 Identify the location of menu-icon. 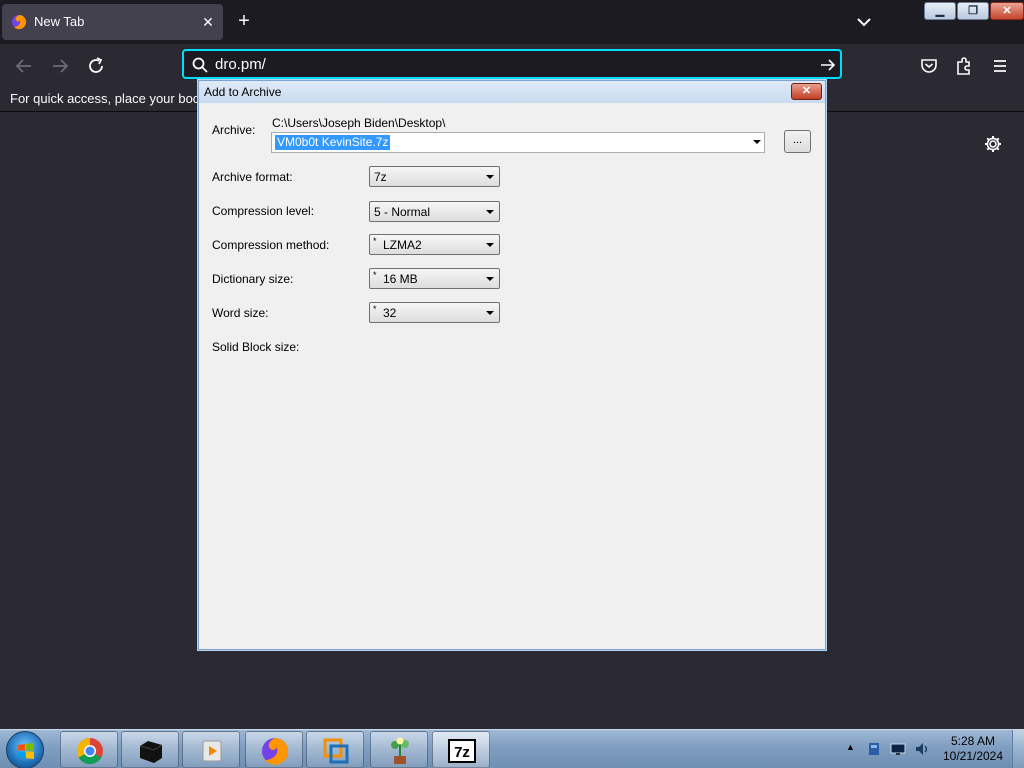
(1000, 66).